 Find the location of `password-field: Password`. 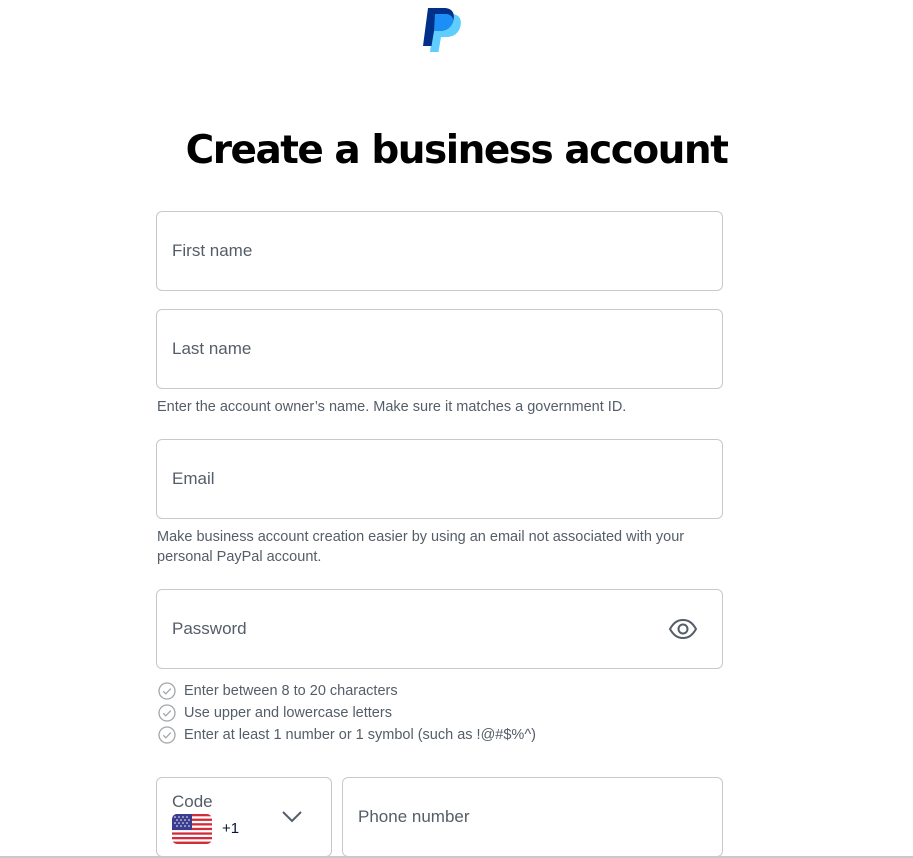

password-field: Password is located at coordinates (439, 629).